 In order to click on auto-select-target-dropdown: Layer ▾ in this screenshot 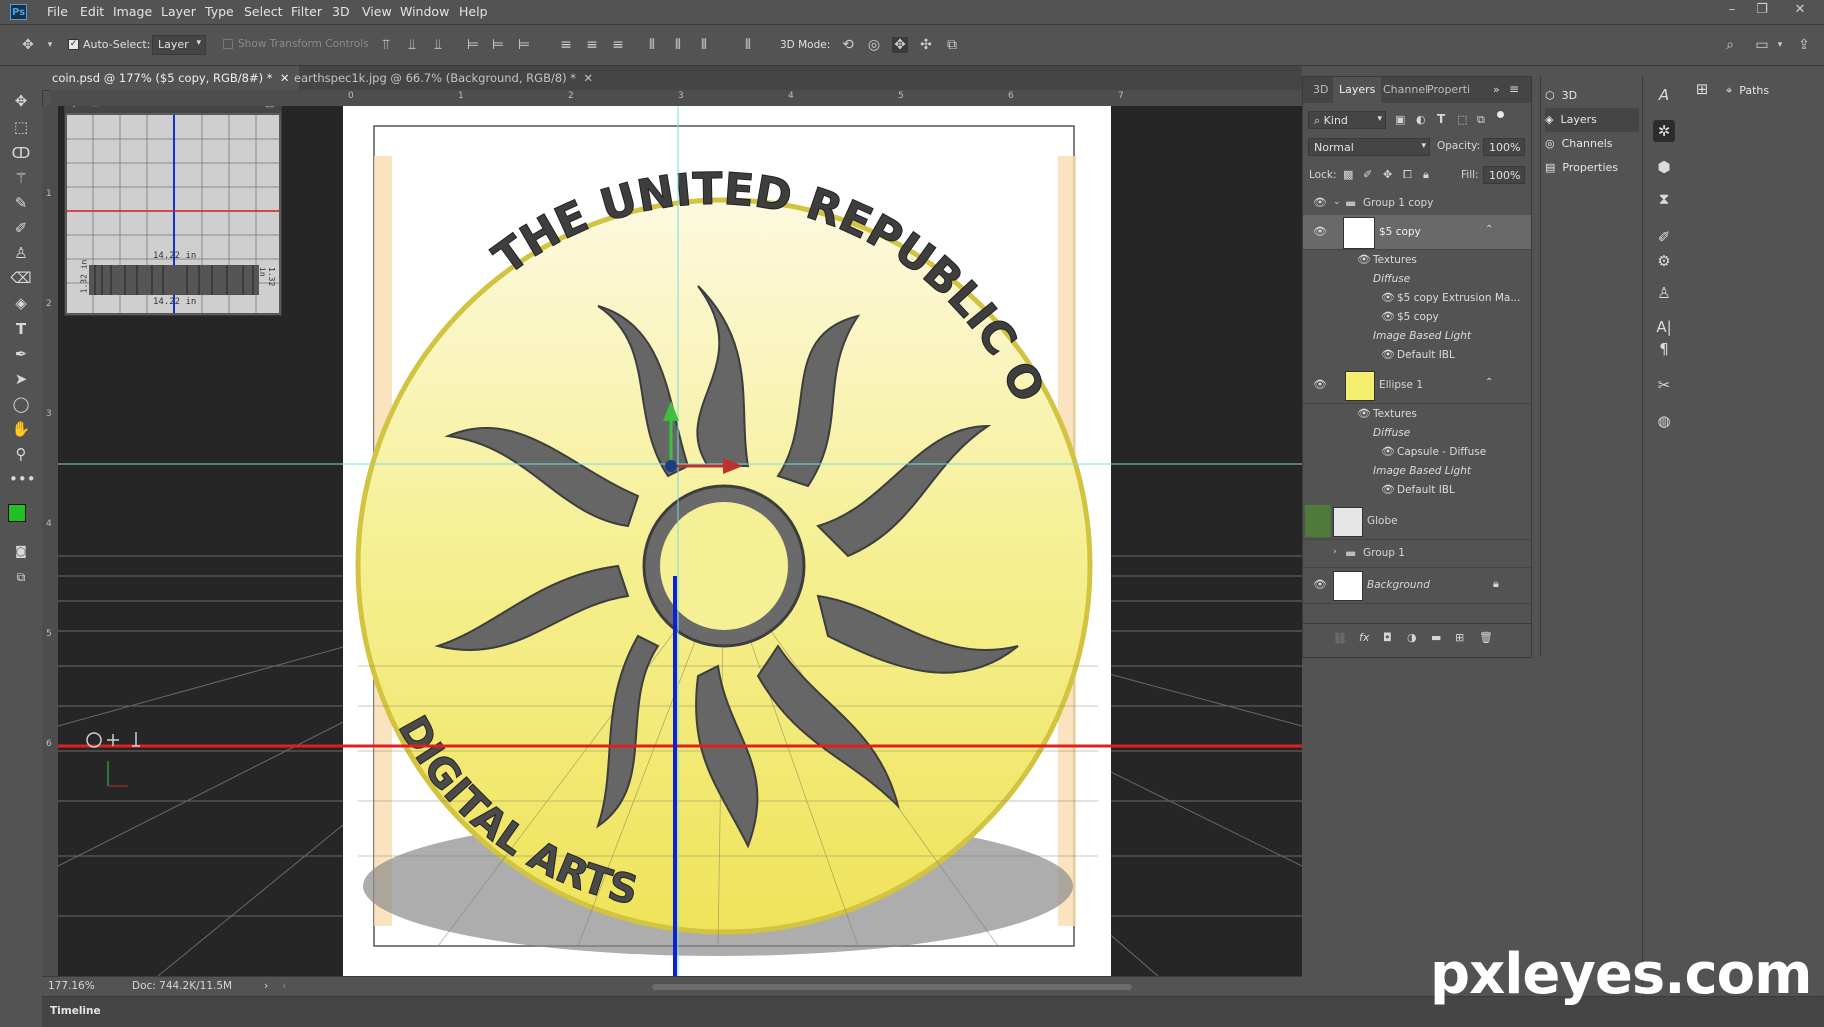, I will do `click(179, 45)`.